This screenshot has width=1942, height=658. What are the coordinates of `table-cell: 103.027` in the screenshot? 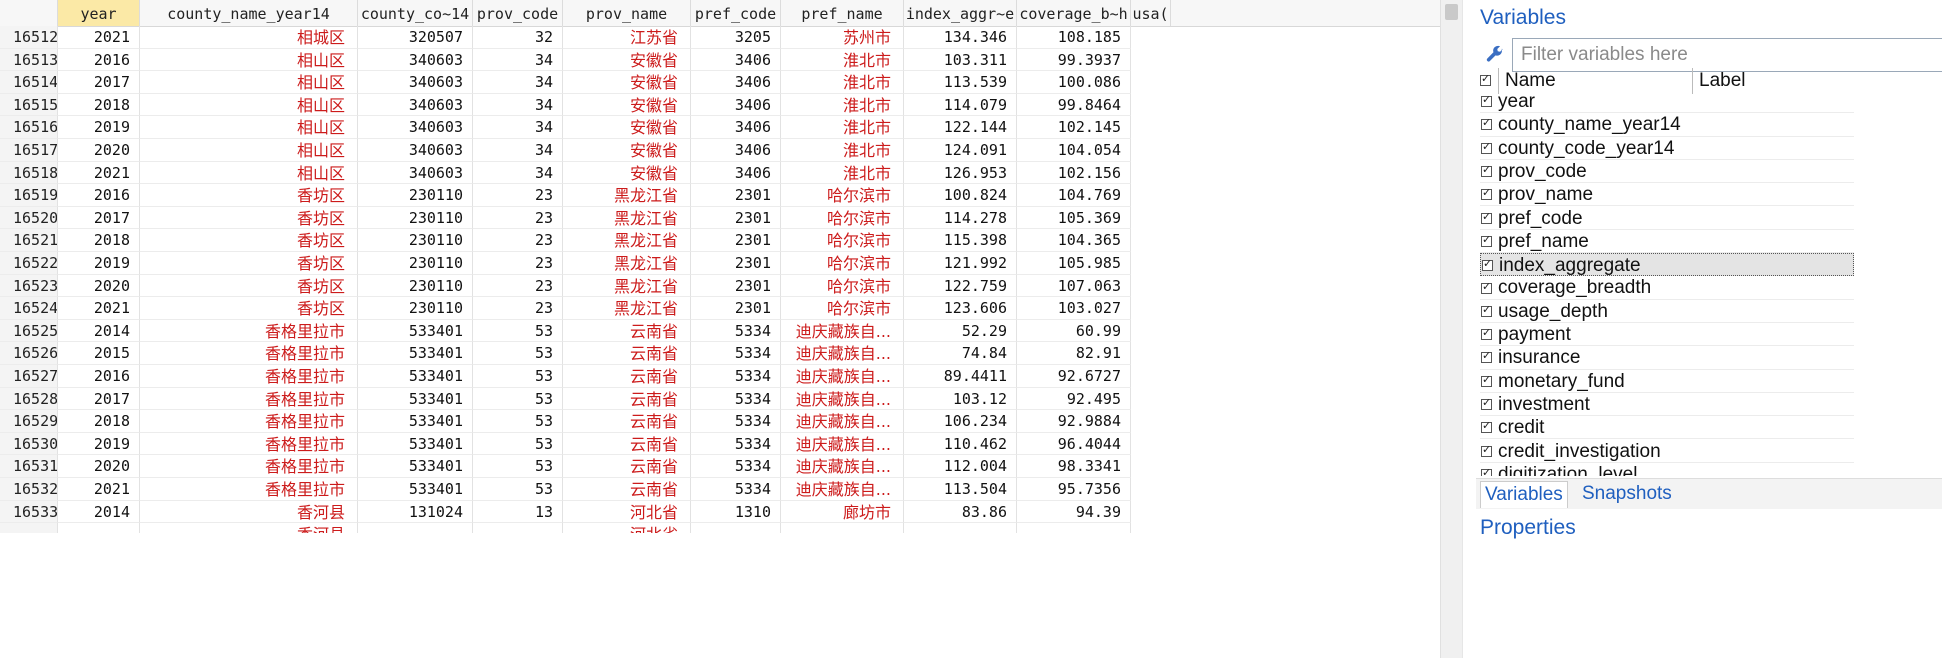 It's located at (1074, 308).